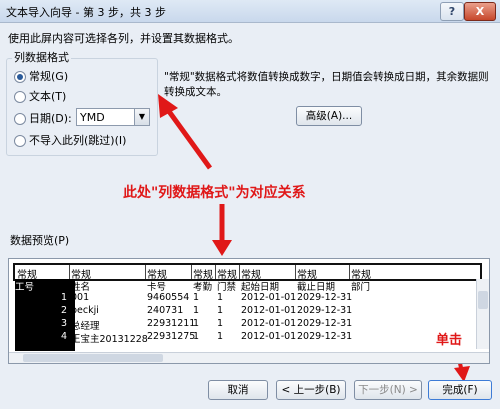 This screenshot has height=409, width=500. What do you see at coordinates (222, 230) in the screenshot?
I see `annotation-arrow-down` at bounding box center [222, 230].